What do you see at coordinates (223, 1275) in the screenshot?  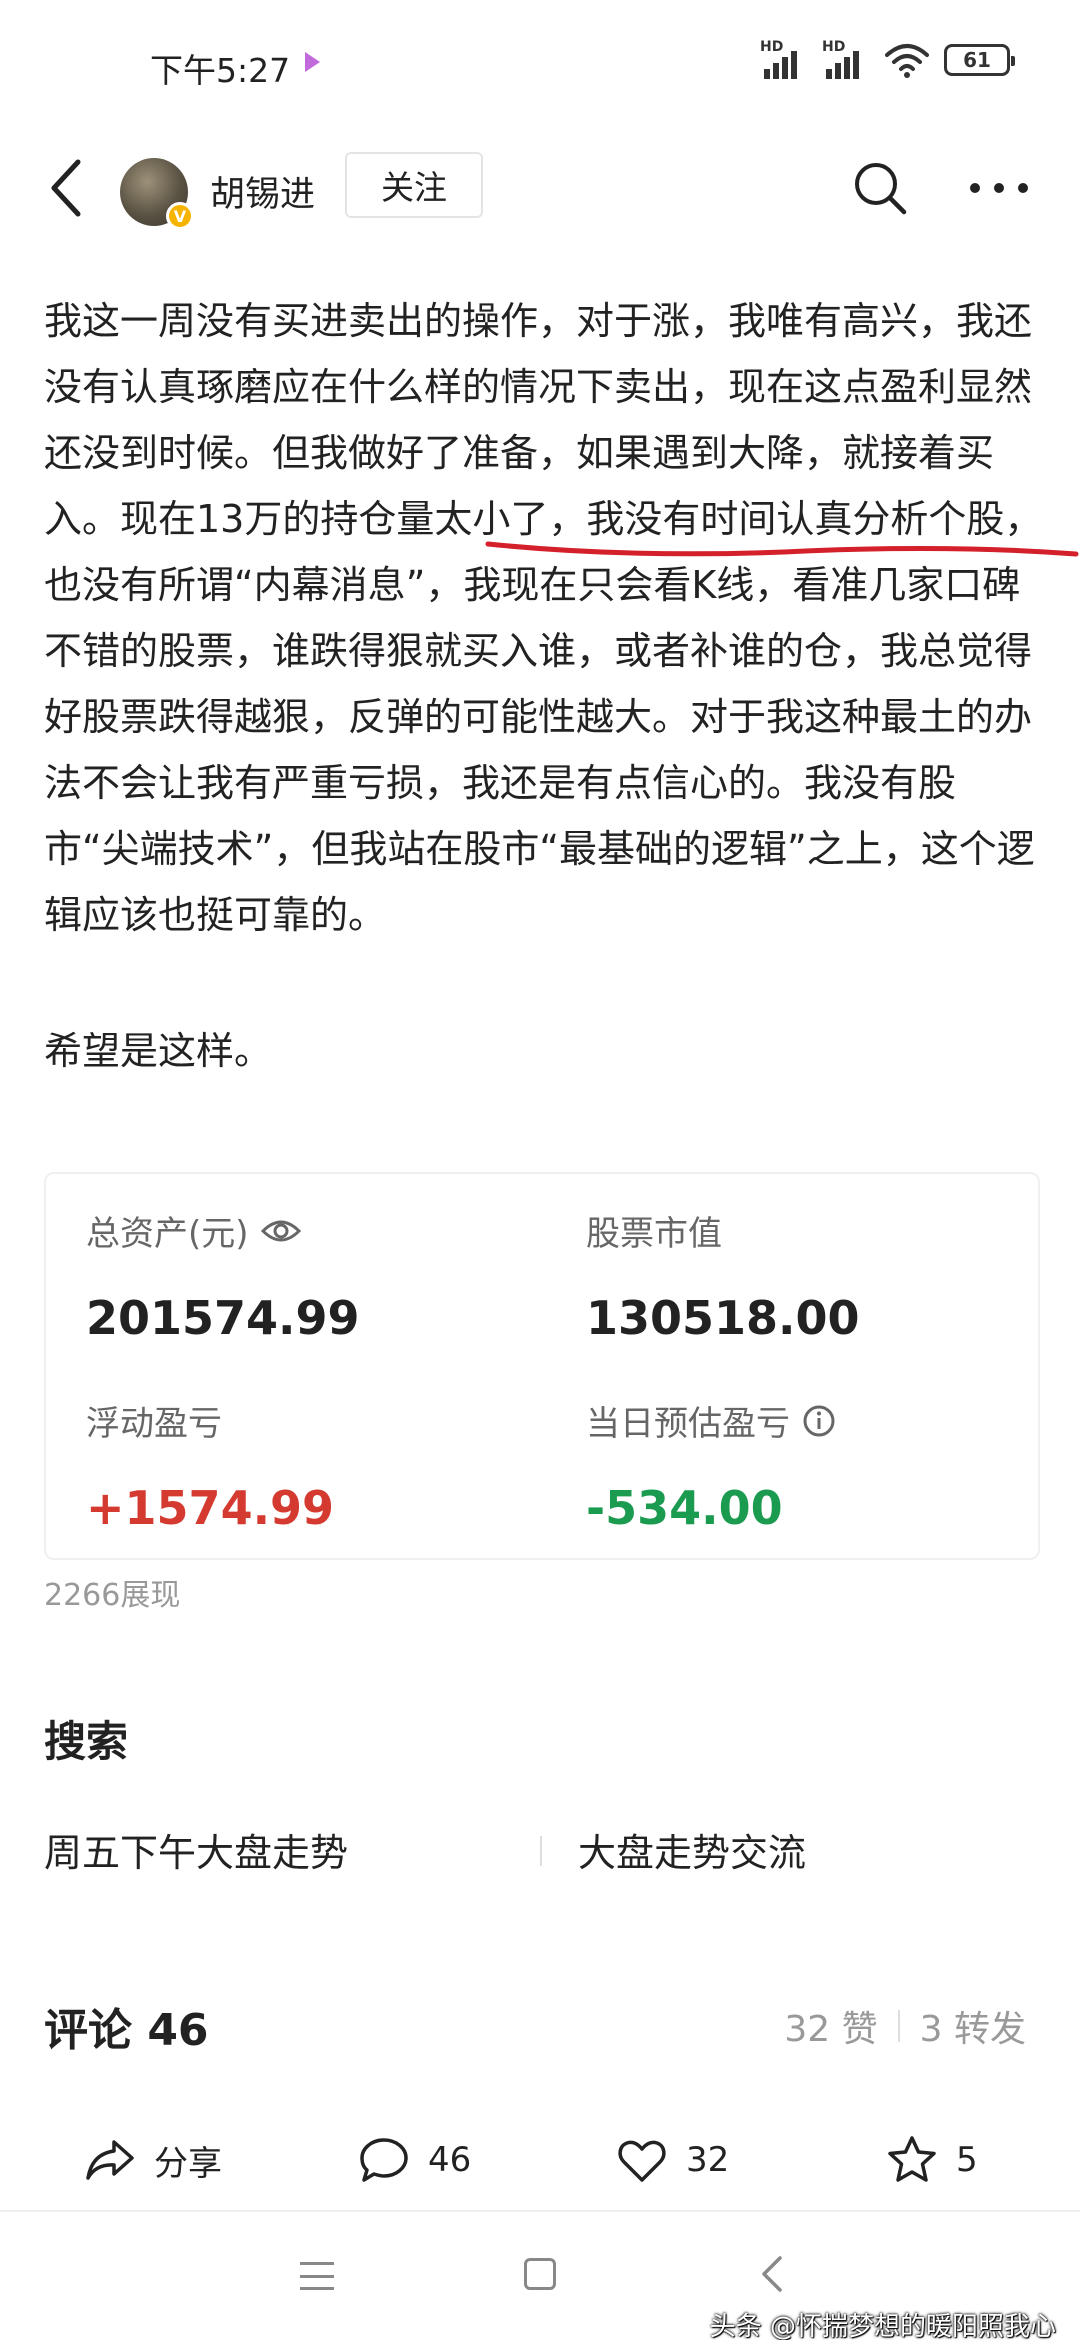 I see `total-assets: 总资产(元) 201574.99` at bounding box center [223, 1275].